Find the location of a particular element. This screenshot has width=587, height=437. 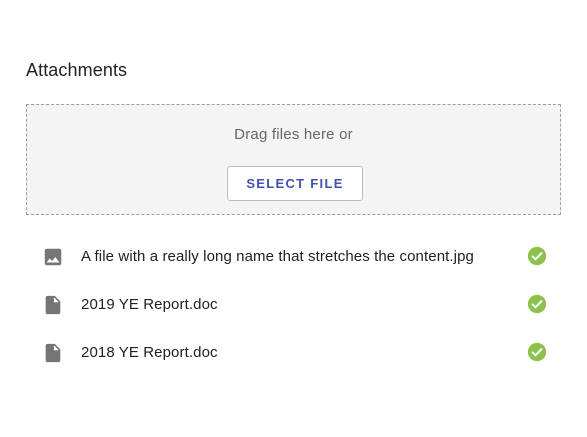

dropzone-hint: Drag files here or is located at coordinates (293, 134).